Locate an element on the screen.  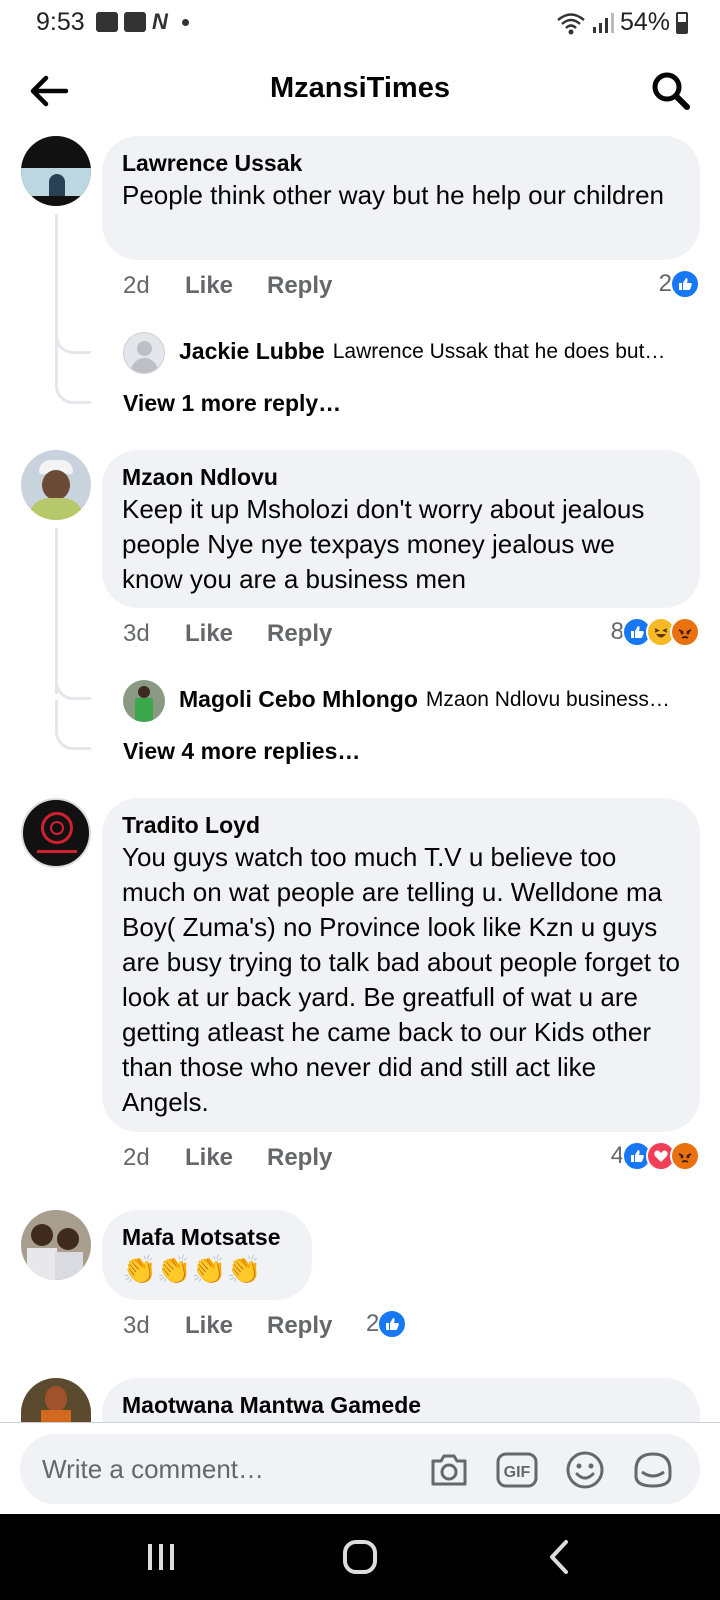
gallery-notification-icon is located at coordinates (107, 22).